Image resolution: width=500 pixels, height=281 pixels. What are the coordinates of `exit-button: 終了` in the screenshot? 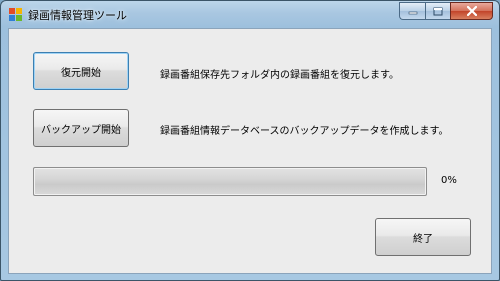 It's located at (423, 237).